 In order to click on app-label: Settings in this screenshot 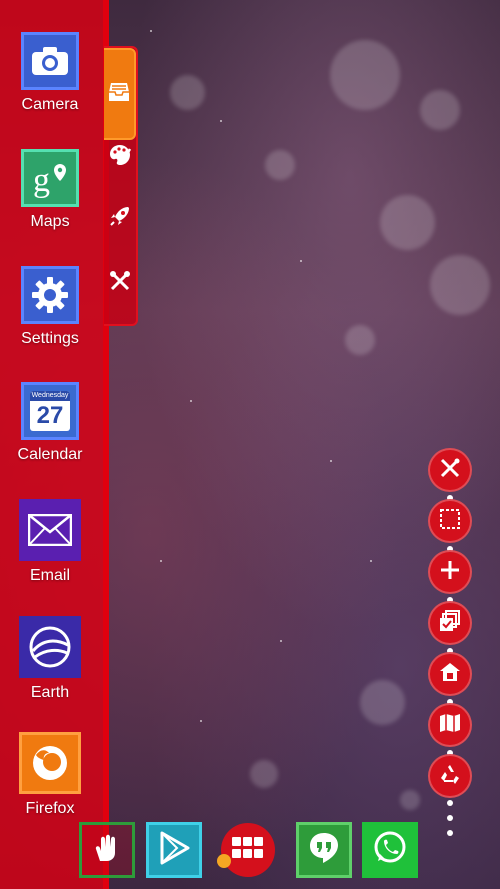, I will do `click(50, 338)`.